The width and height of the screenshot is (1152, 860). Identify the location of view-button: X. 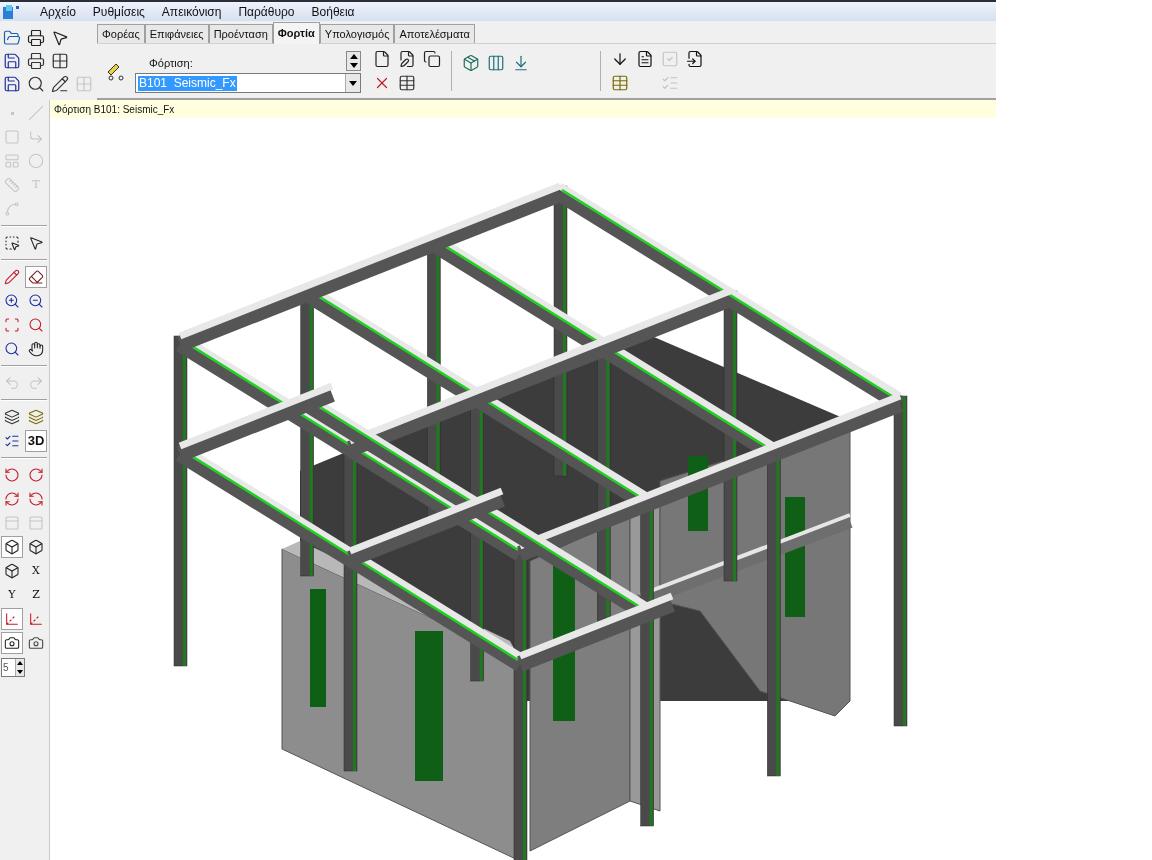
(36, 571).